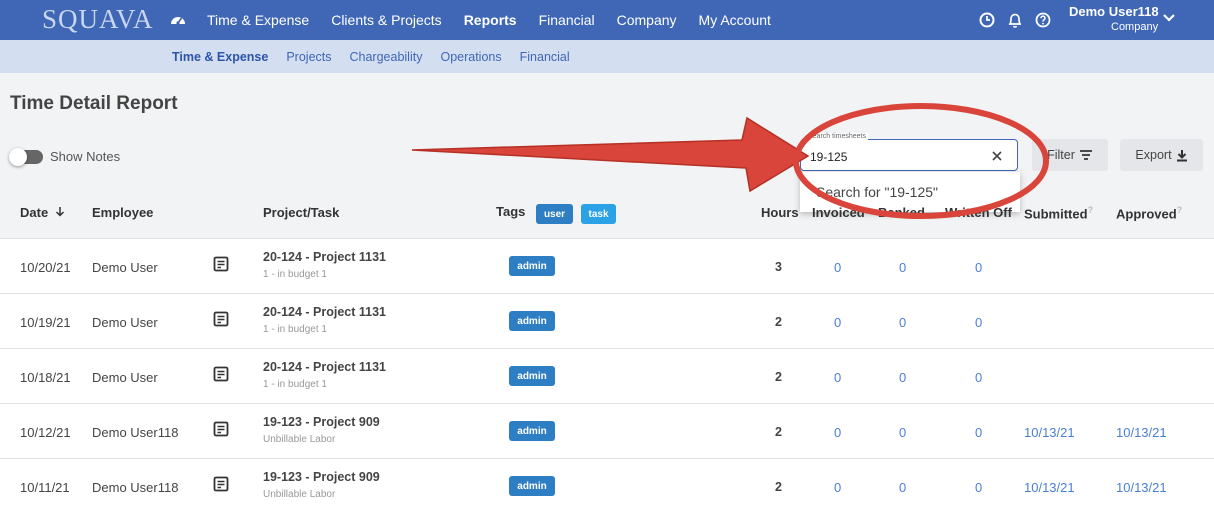 The image size is (1214, 514). What do you see at coordinates (647, 20) in the screenshot?
I see `nav-company: Company` at bounding box center [647, 20].